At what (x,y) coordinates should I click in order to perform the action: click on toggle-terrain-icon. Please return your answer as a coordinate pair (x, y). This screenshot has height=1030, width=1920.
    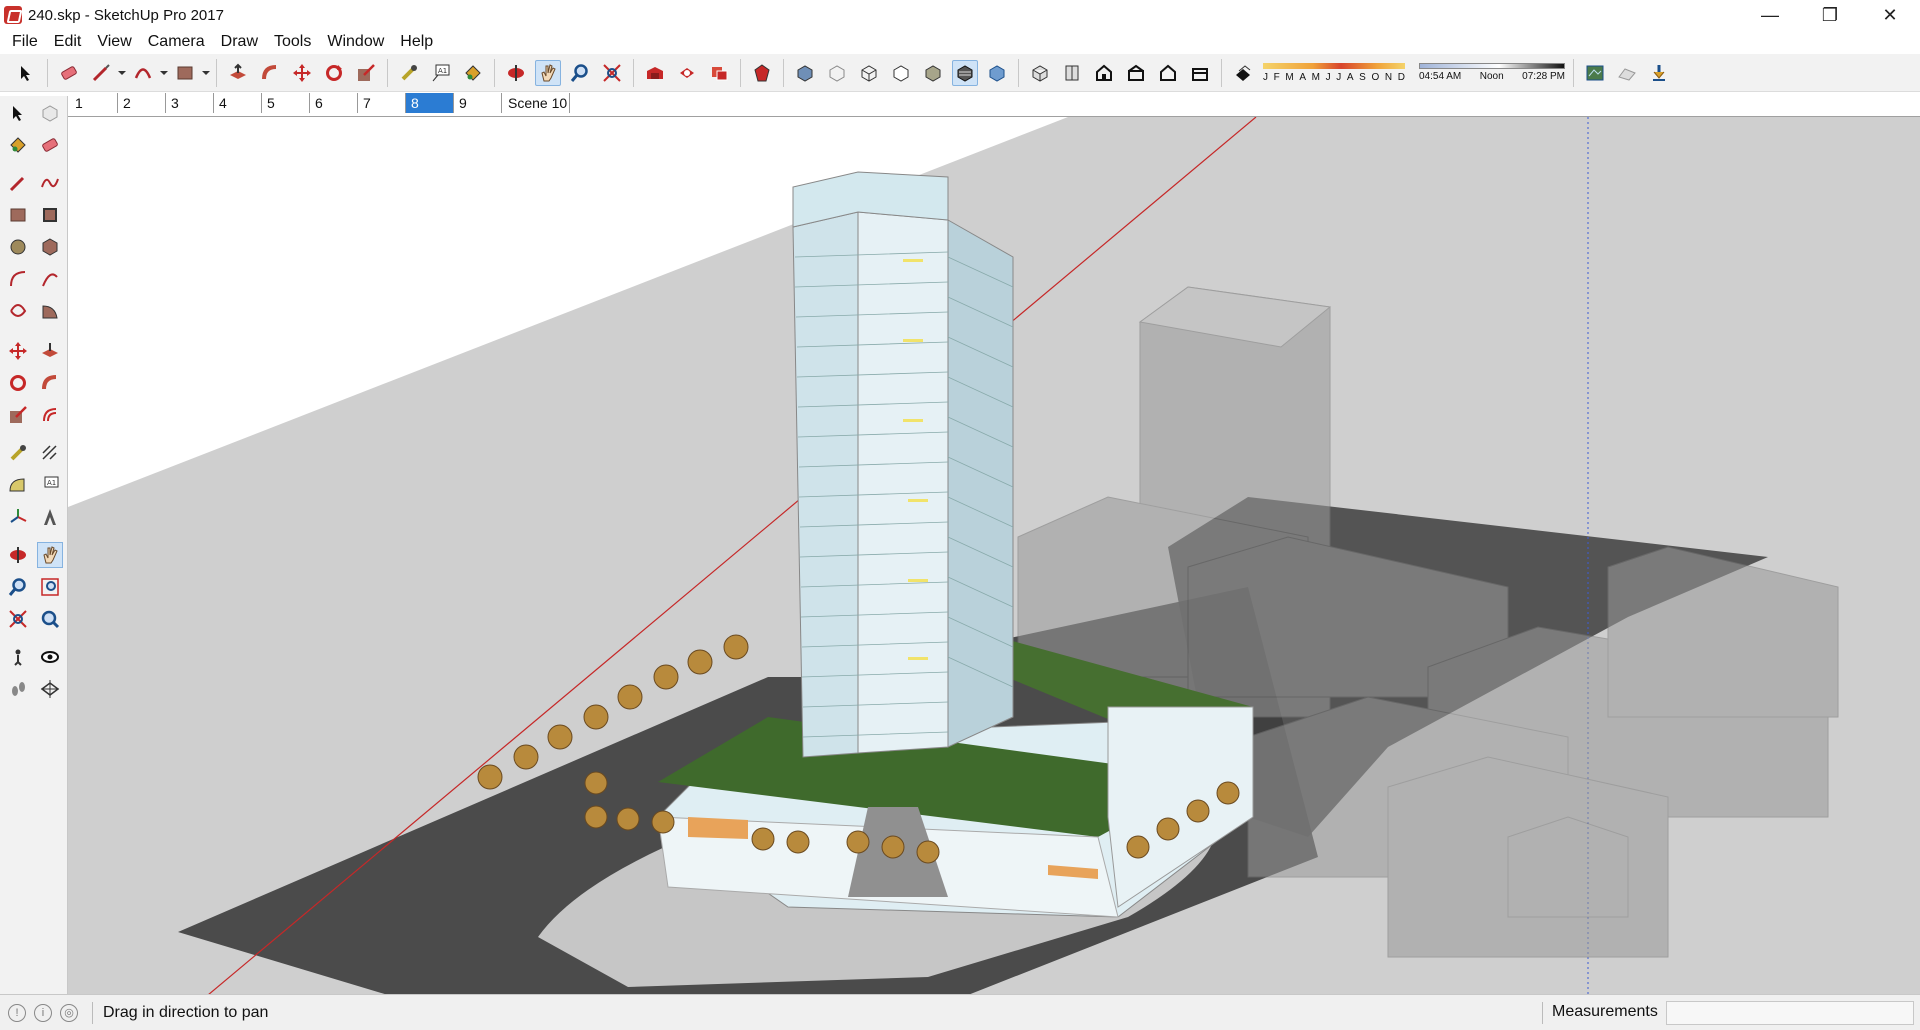
    Looking at the image, I should click on (1627, 73).